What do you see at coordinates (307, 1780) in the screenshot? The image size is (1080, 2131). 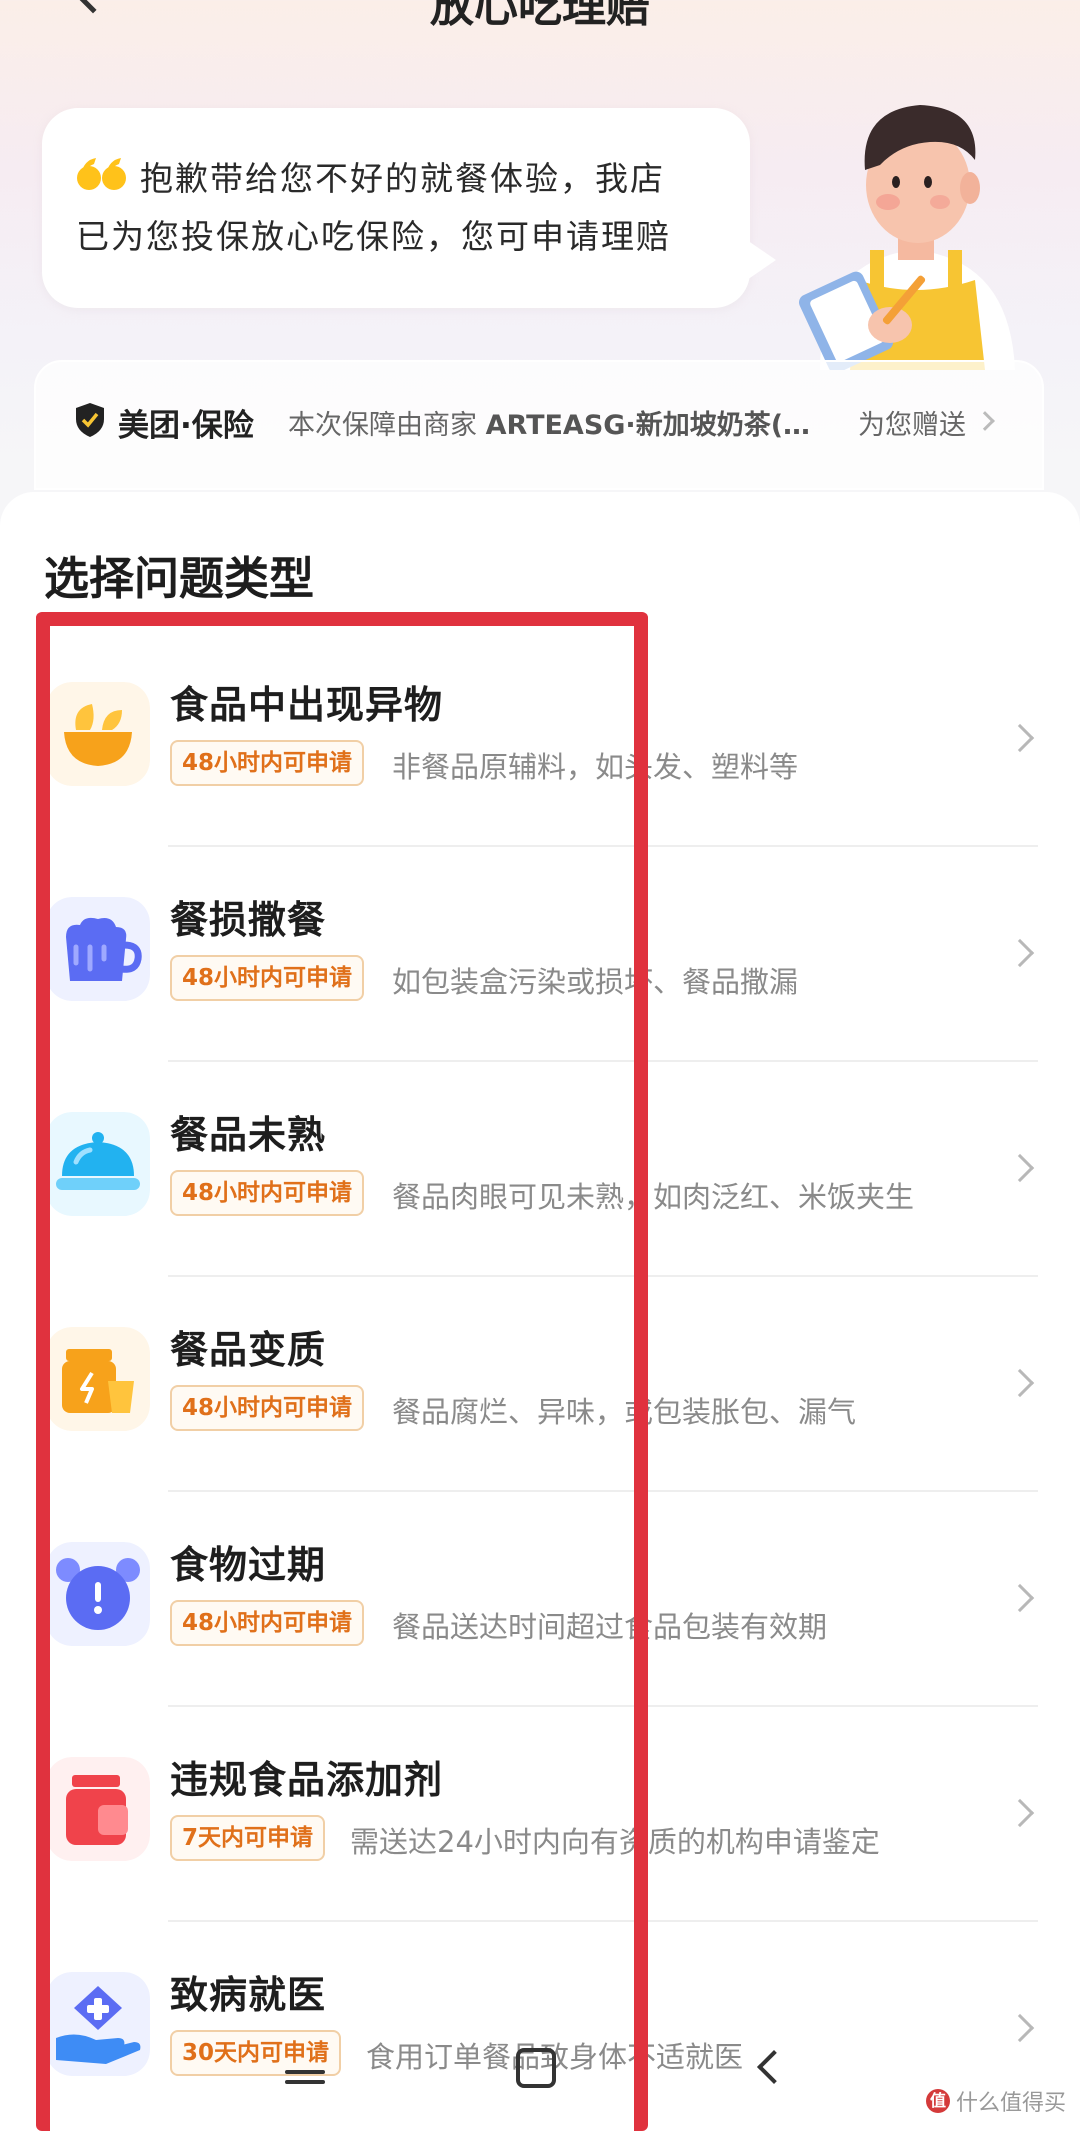 I see `issue-name: 违规食品添加剂` at bounding box center [307, 1780].